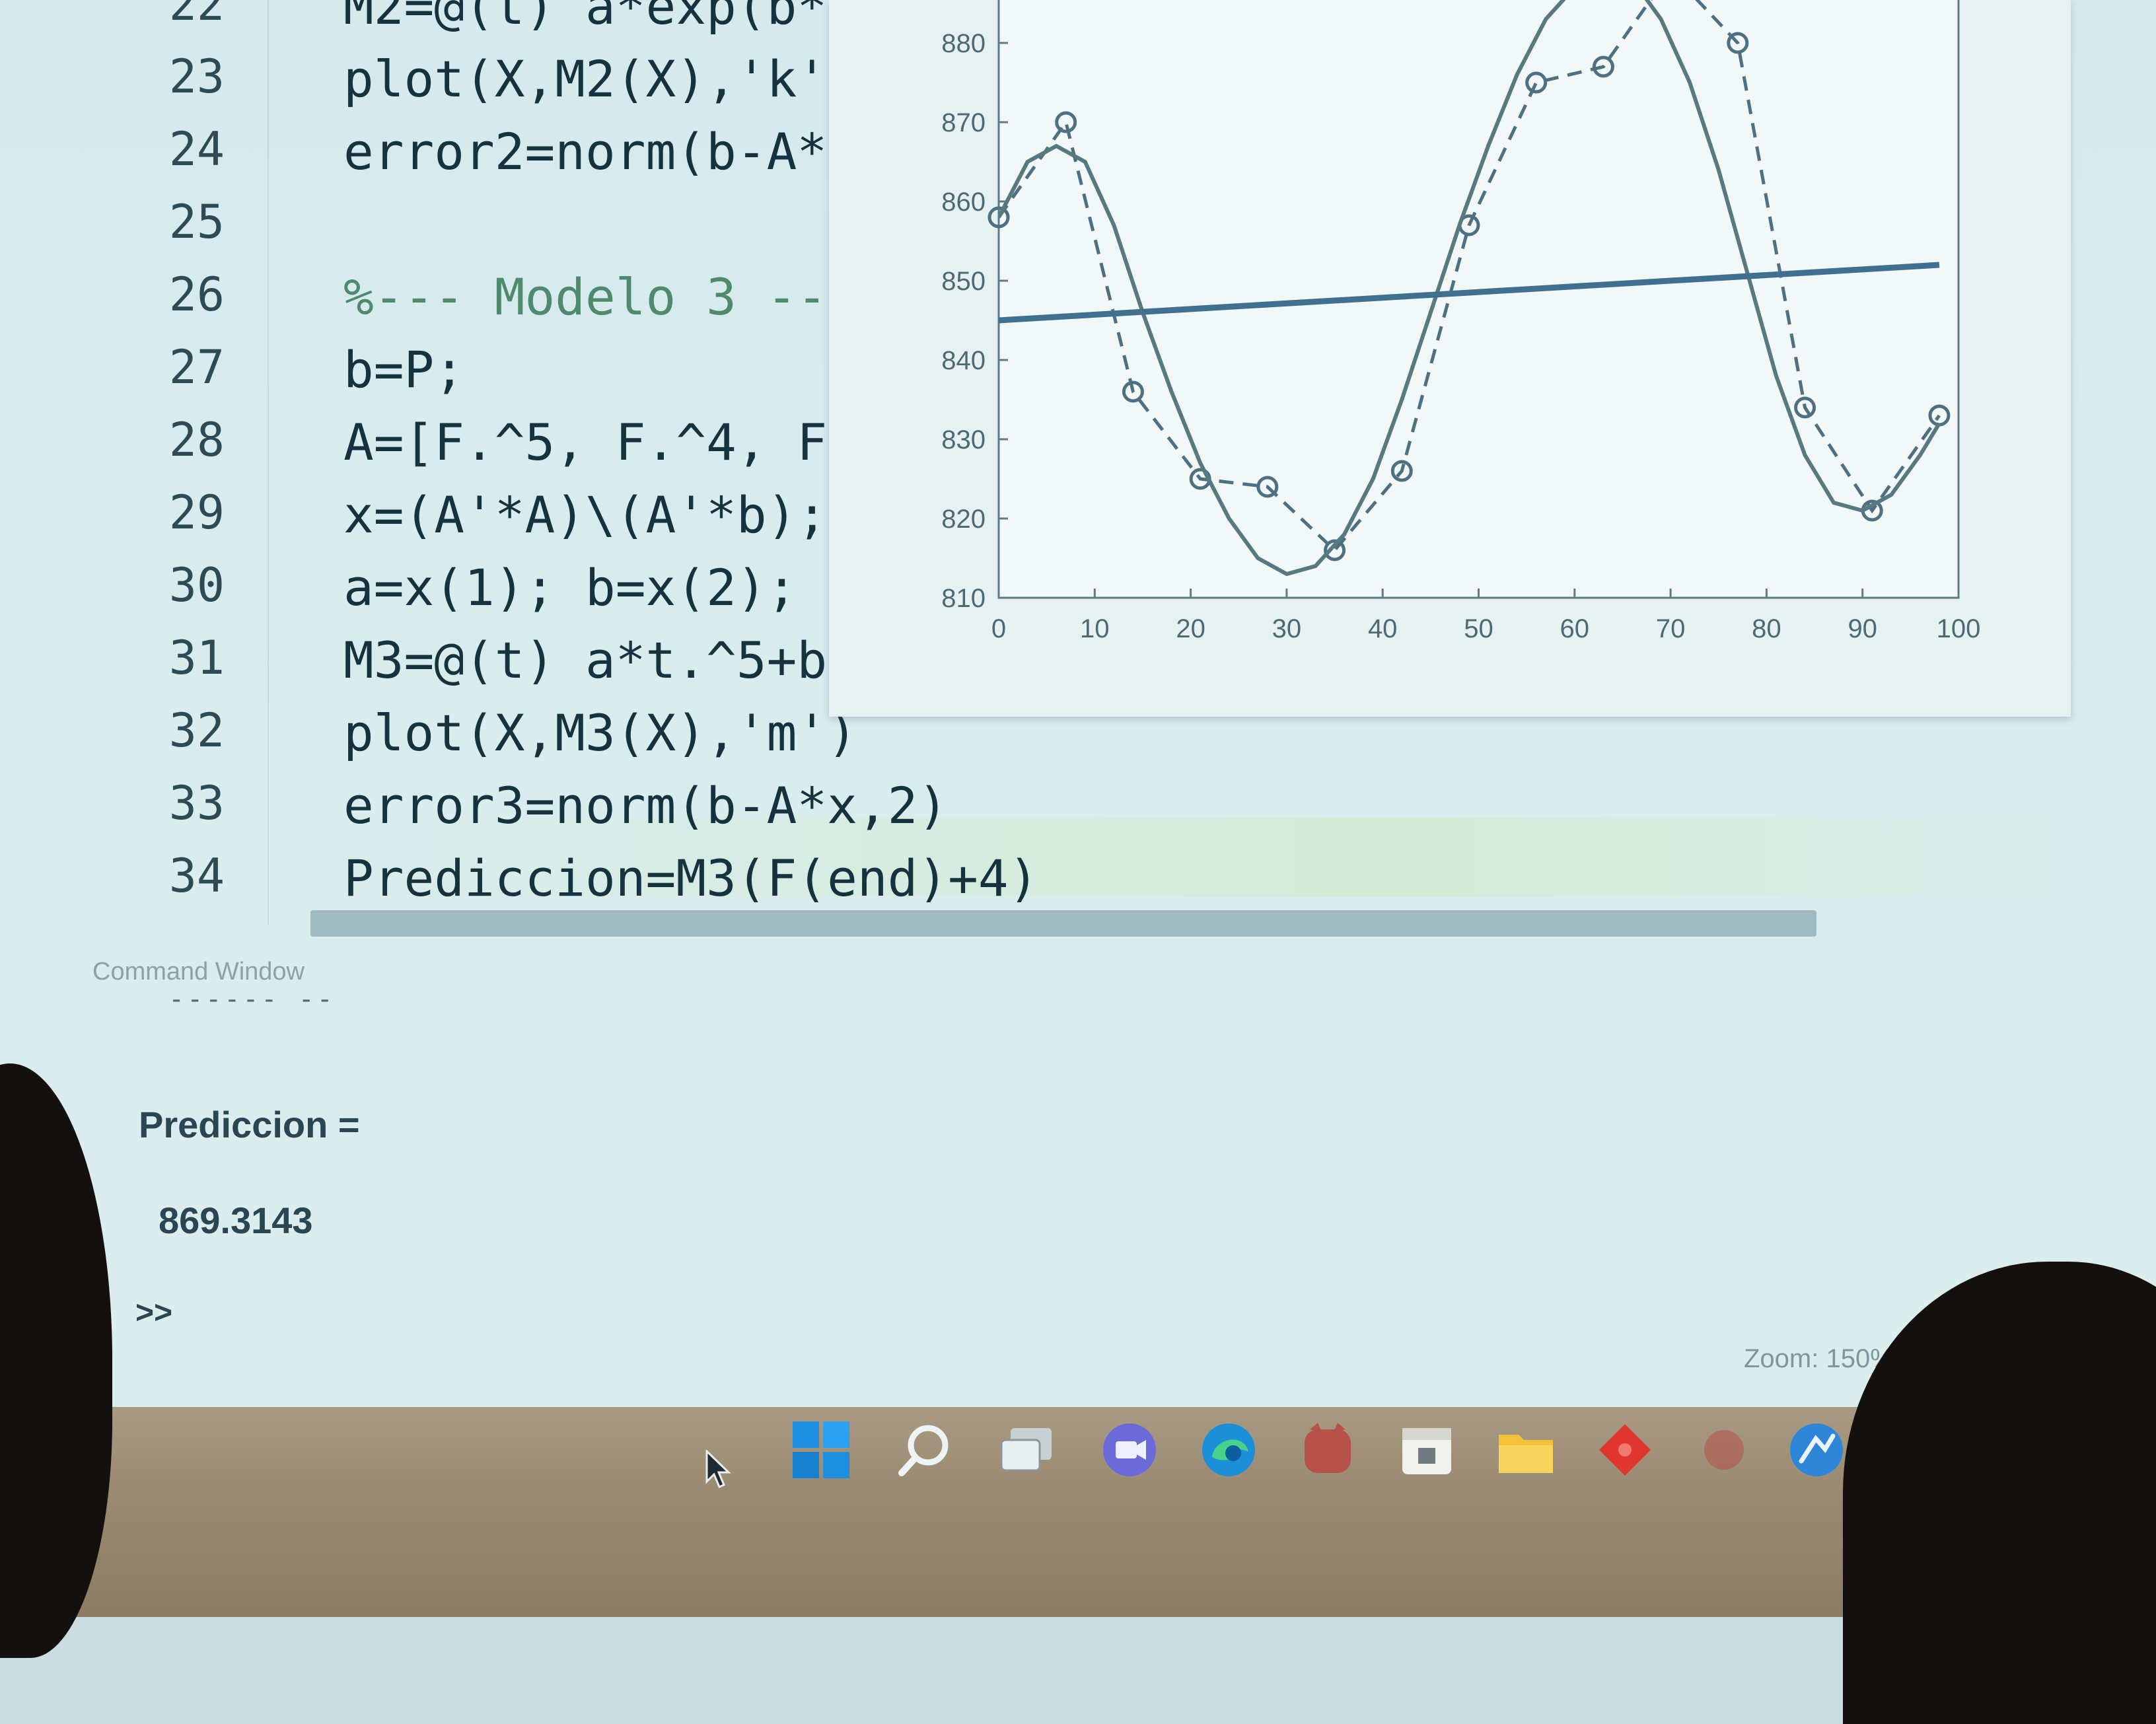 This screenshot has height=1724, width=2156. Describe the element at coordinates (1819, 1358) in the screenshot. I see `zoom-level: Zoom: 150%` at that location.